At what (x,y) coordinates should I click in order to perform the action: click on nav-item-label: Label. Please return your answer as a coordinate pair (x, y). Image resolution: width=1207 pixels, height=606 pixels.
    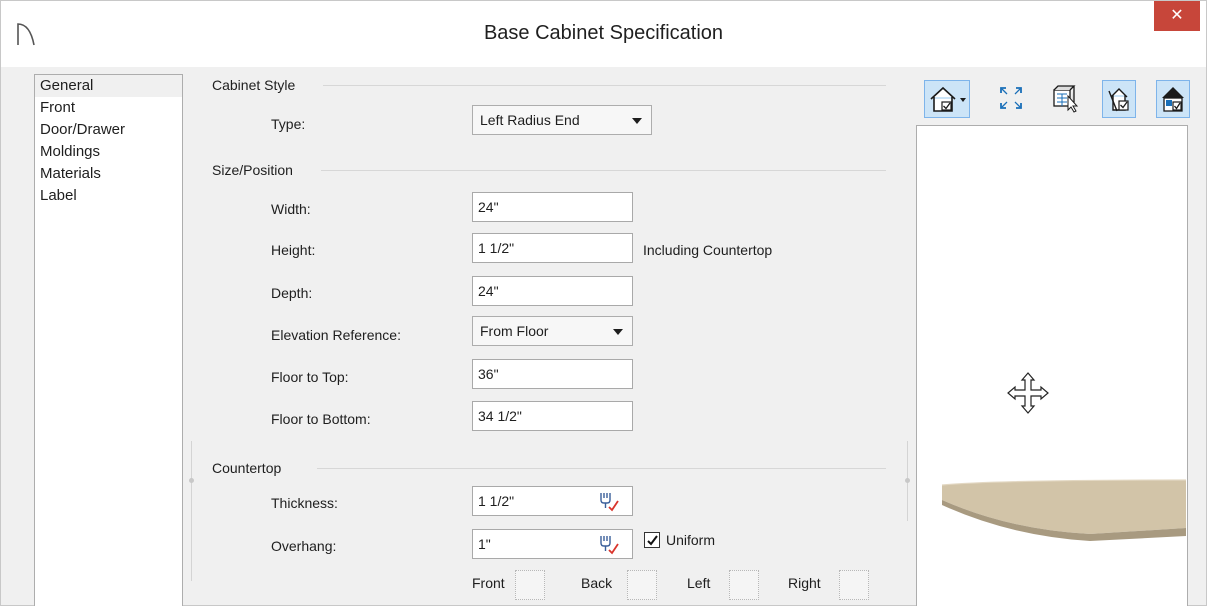
    Looking at the image, I should click on (108, 196).